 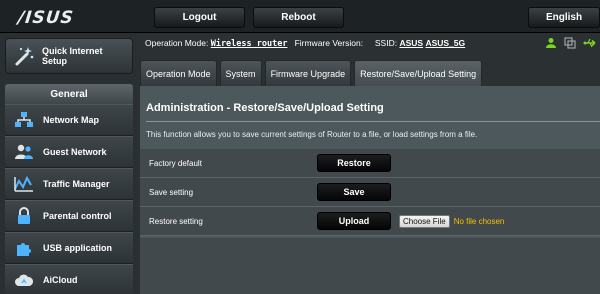 I want to click on choose-file-button: Choose File, so click(x=424, y=221).